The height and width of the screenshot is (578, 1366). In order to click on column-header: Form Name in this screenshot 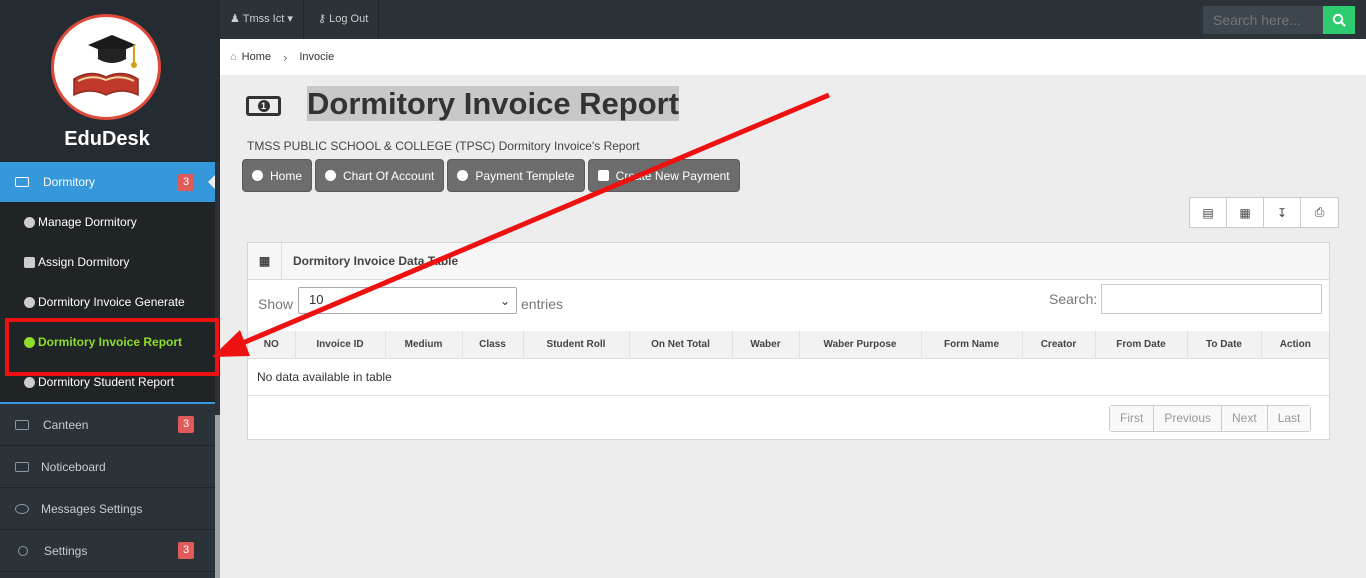, I will do `click(972, 344)`.